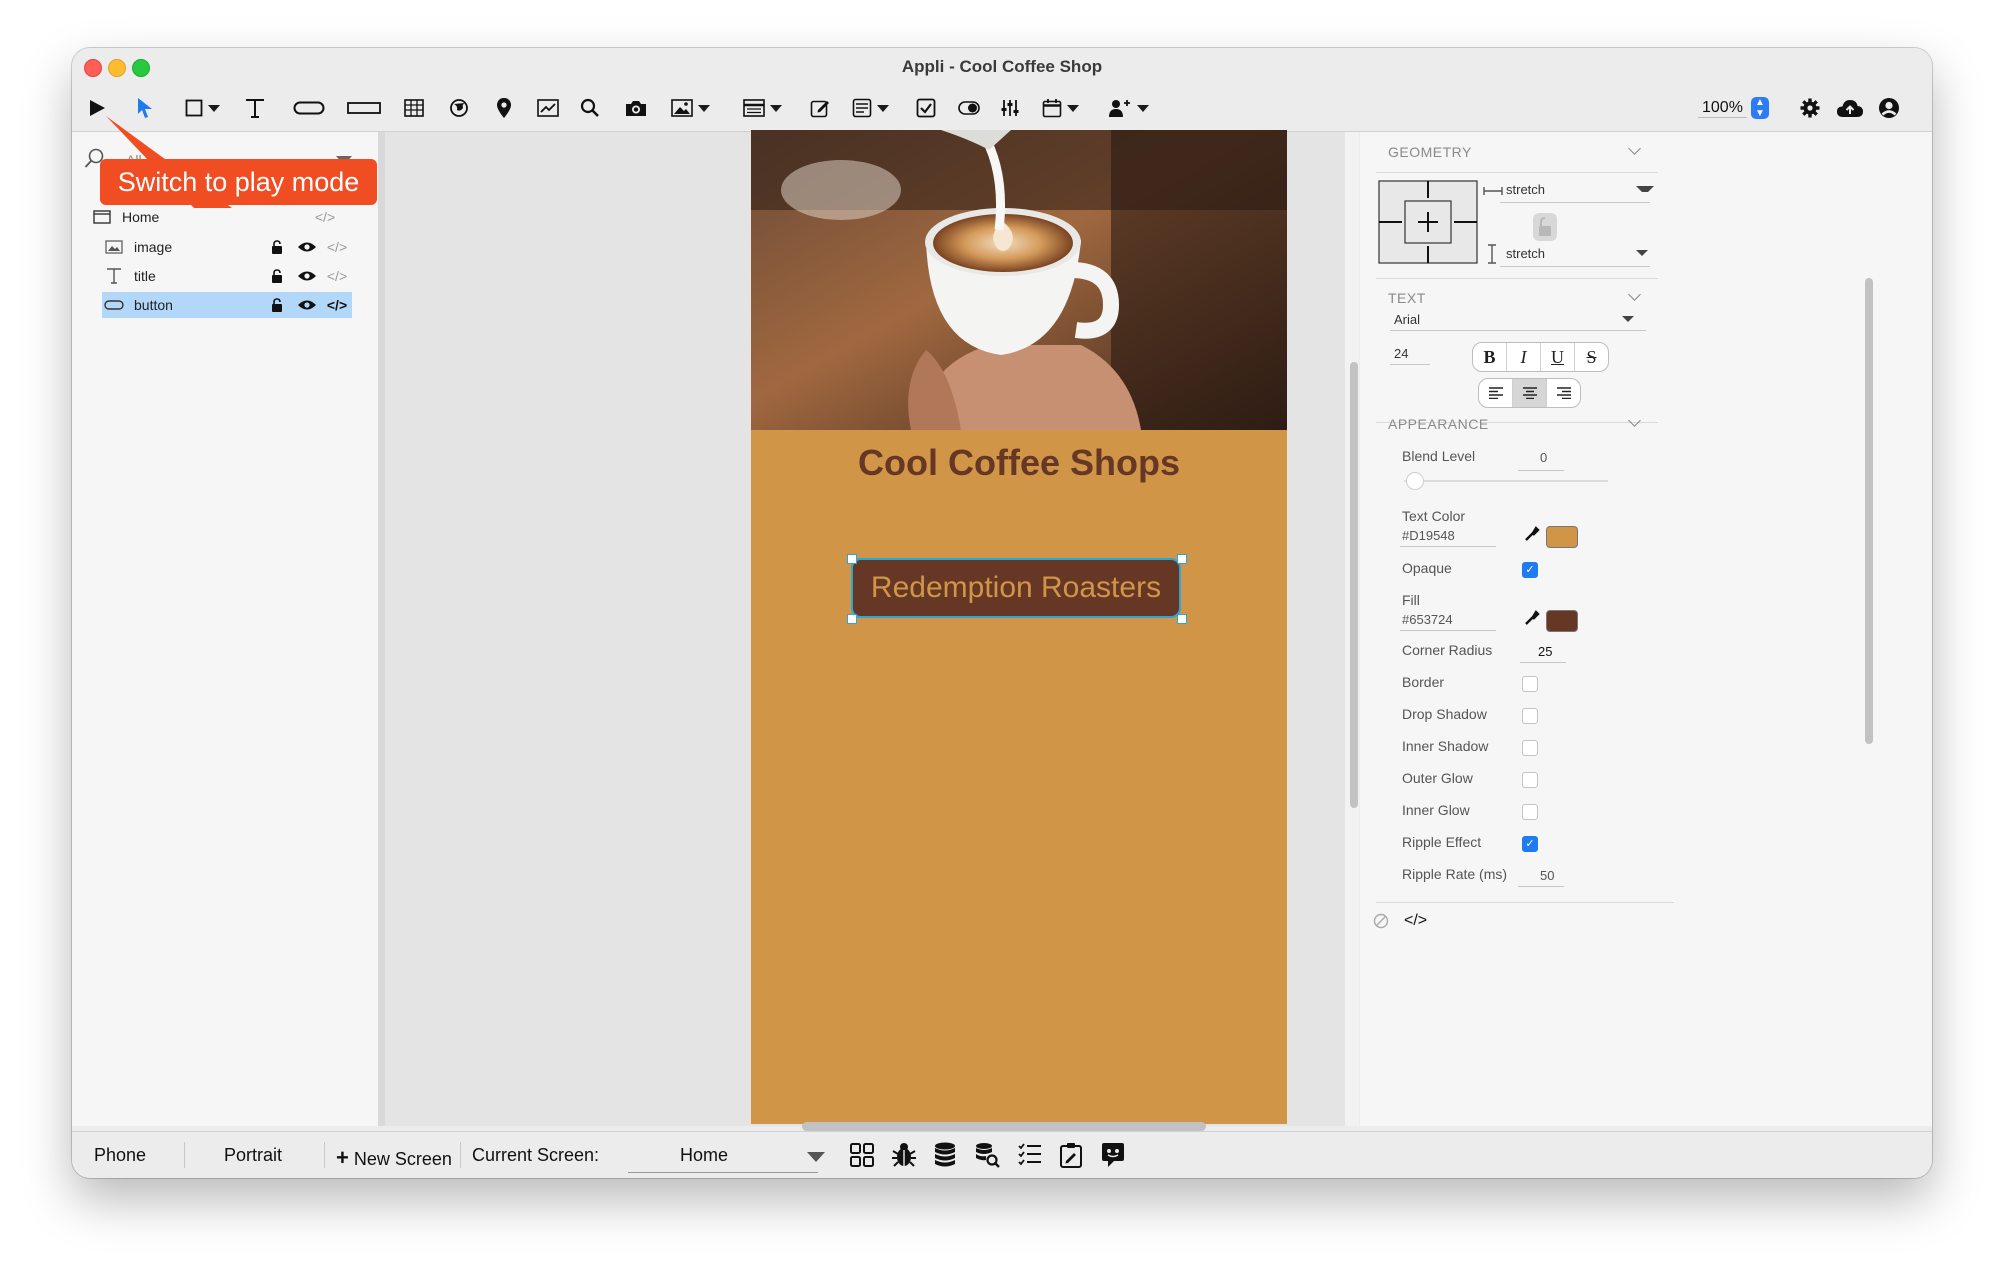 This screenshot has width=2000, height=1272. Describe the element at coordinates (1407, 298) in the screenshot. I see `text-header: TEXT` at that location.